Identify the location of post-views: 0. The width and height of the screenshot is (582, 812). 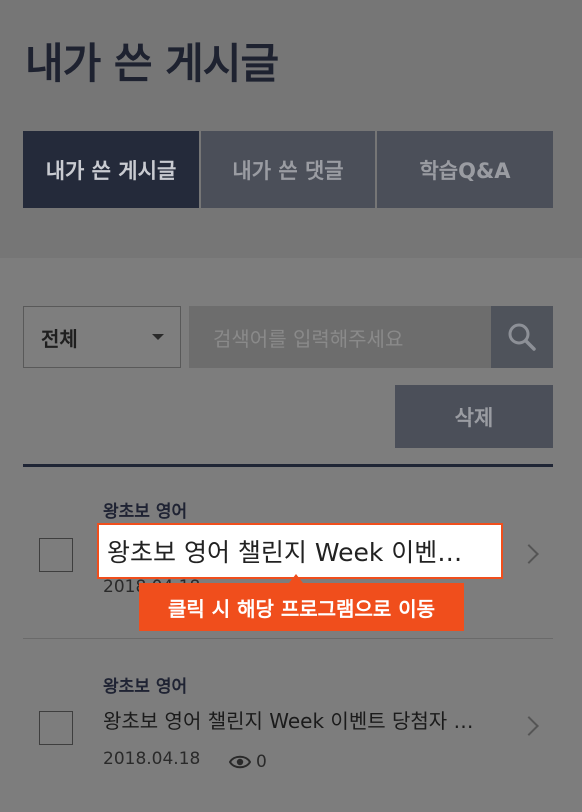
(248, 762).